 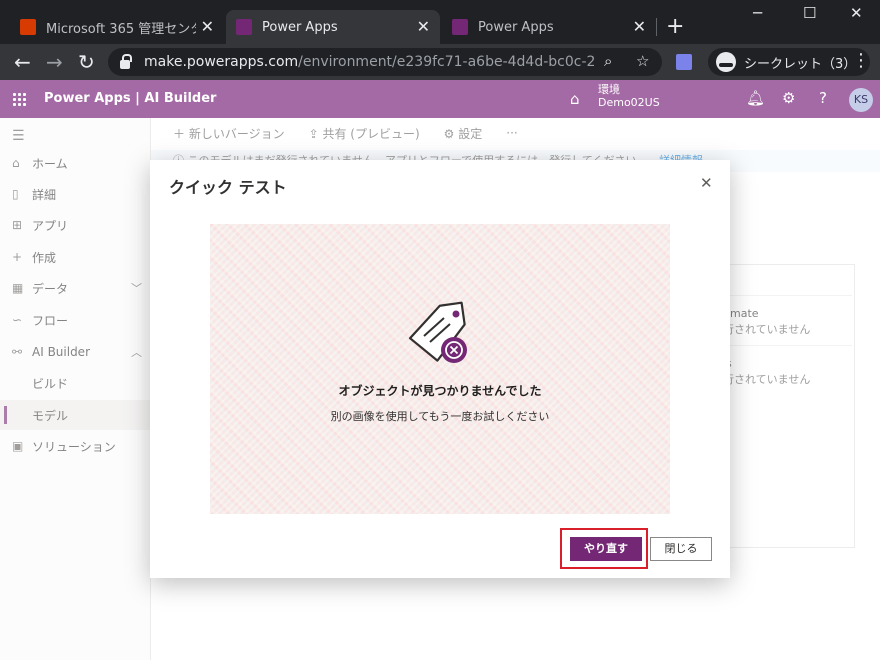 What do you see at coordinates (86, 62) in the screenshot?
I see `reload-icon: ↻` at bounding box center [86, 62].